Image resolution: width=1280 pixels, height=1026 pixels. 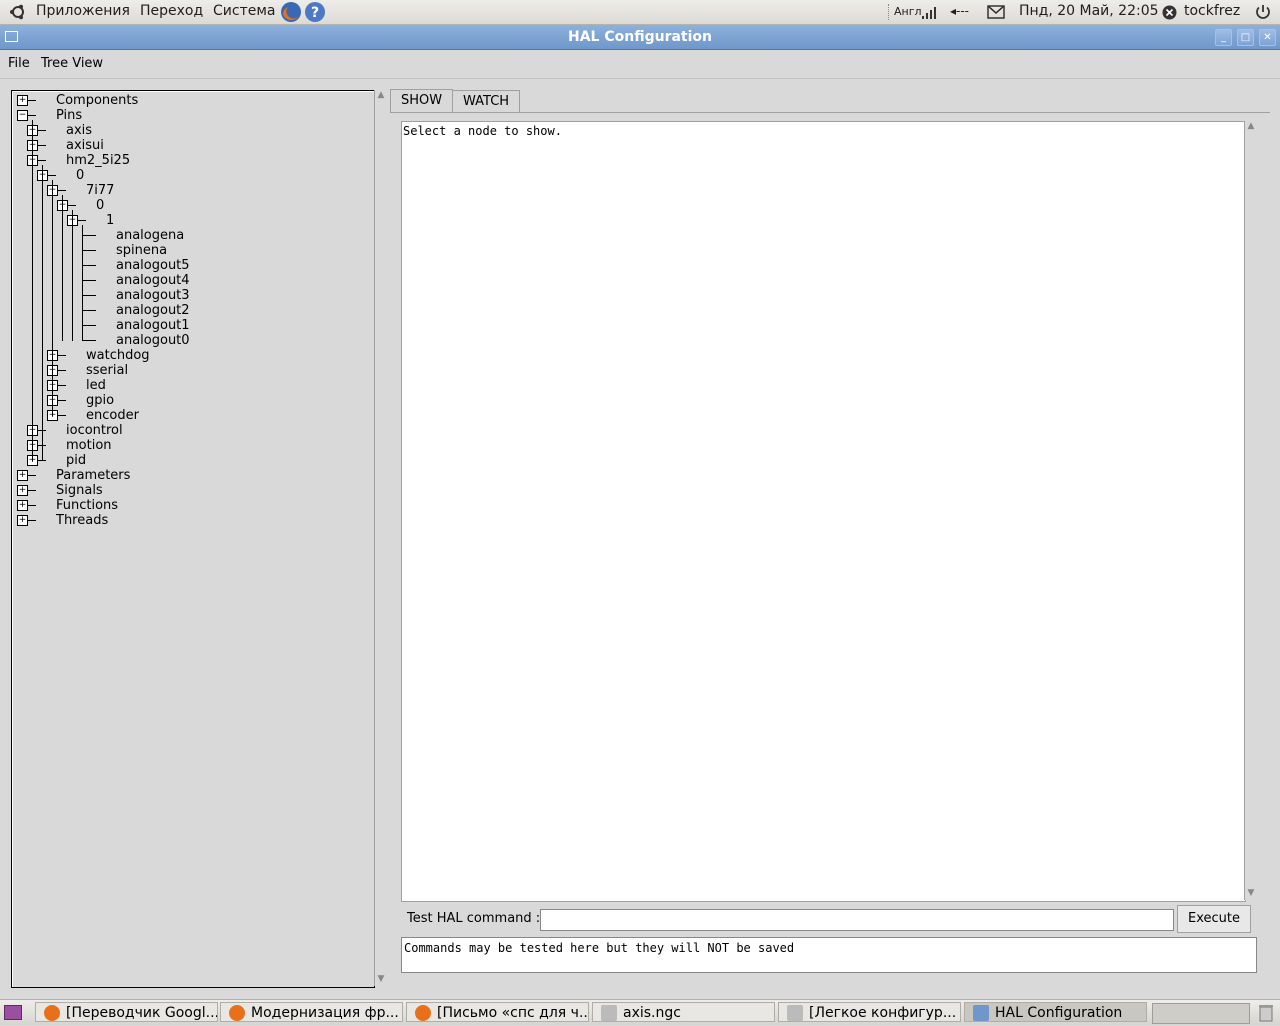 What do you see at coordinates (97, 100) in the screenshot?
I see `tree-item: Components` at bounding box center [97, 100].